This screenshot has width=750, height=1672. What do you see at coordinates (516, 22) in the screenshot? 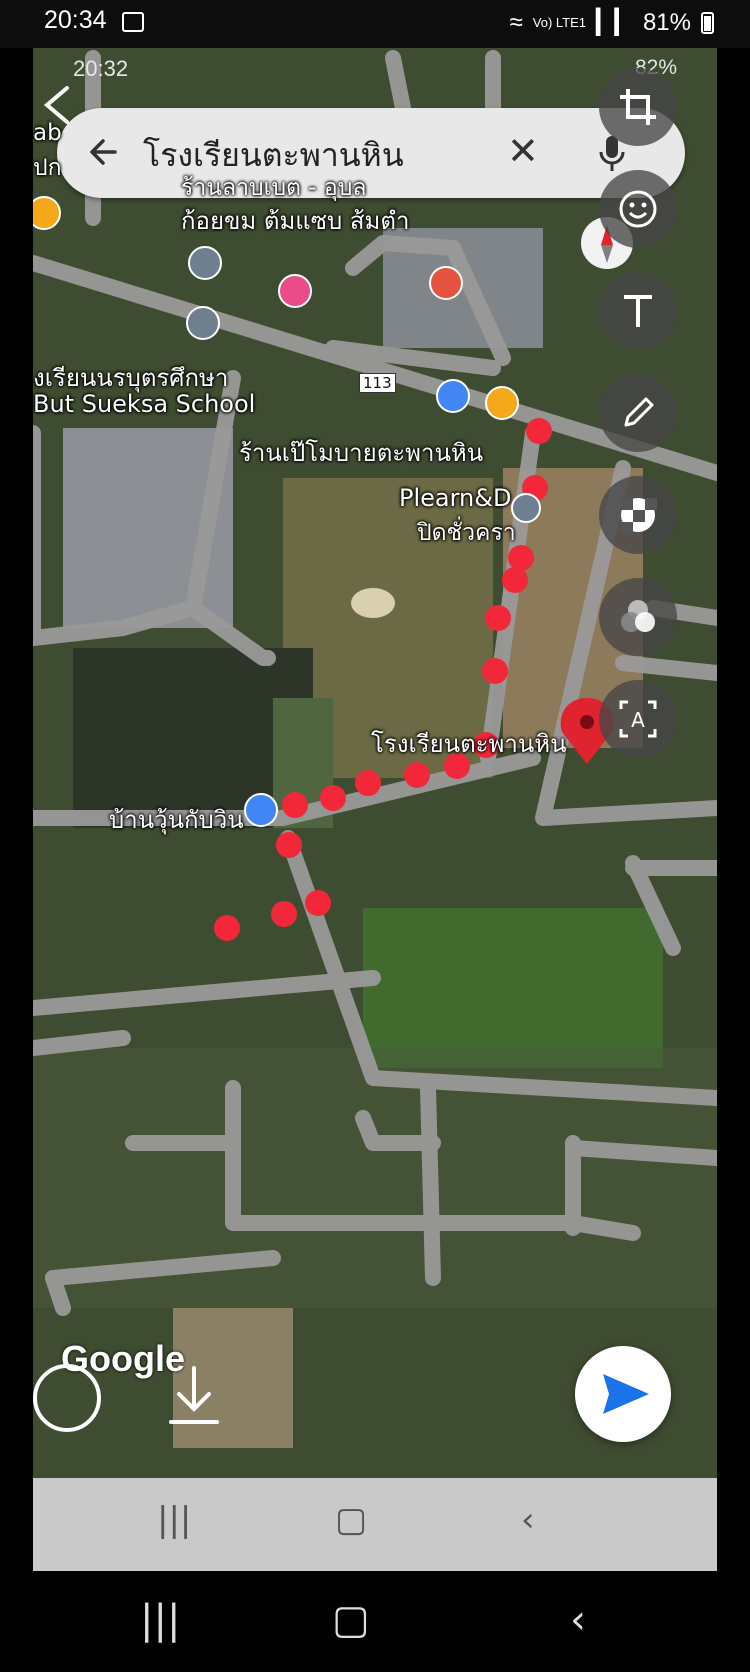
I see `wifi-icon: ≈` at bounding box center [516, 22].